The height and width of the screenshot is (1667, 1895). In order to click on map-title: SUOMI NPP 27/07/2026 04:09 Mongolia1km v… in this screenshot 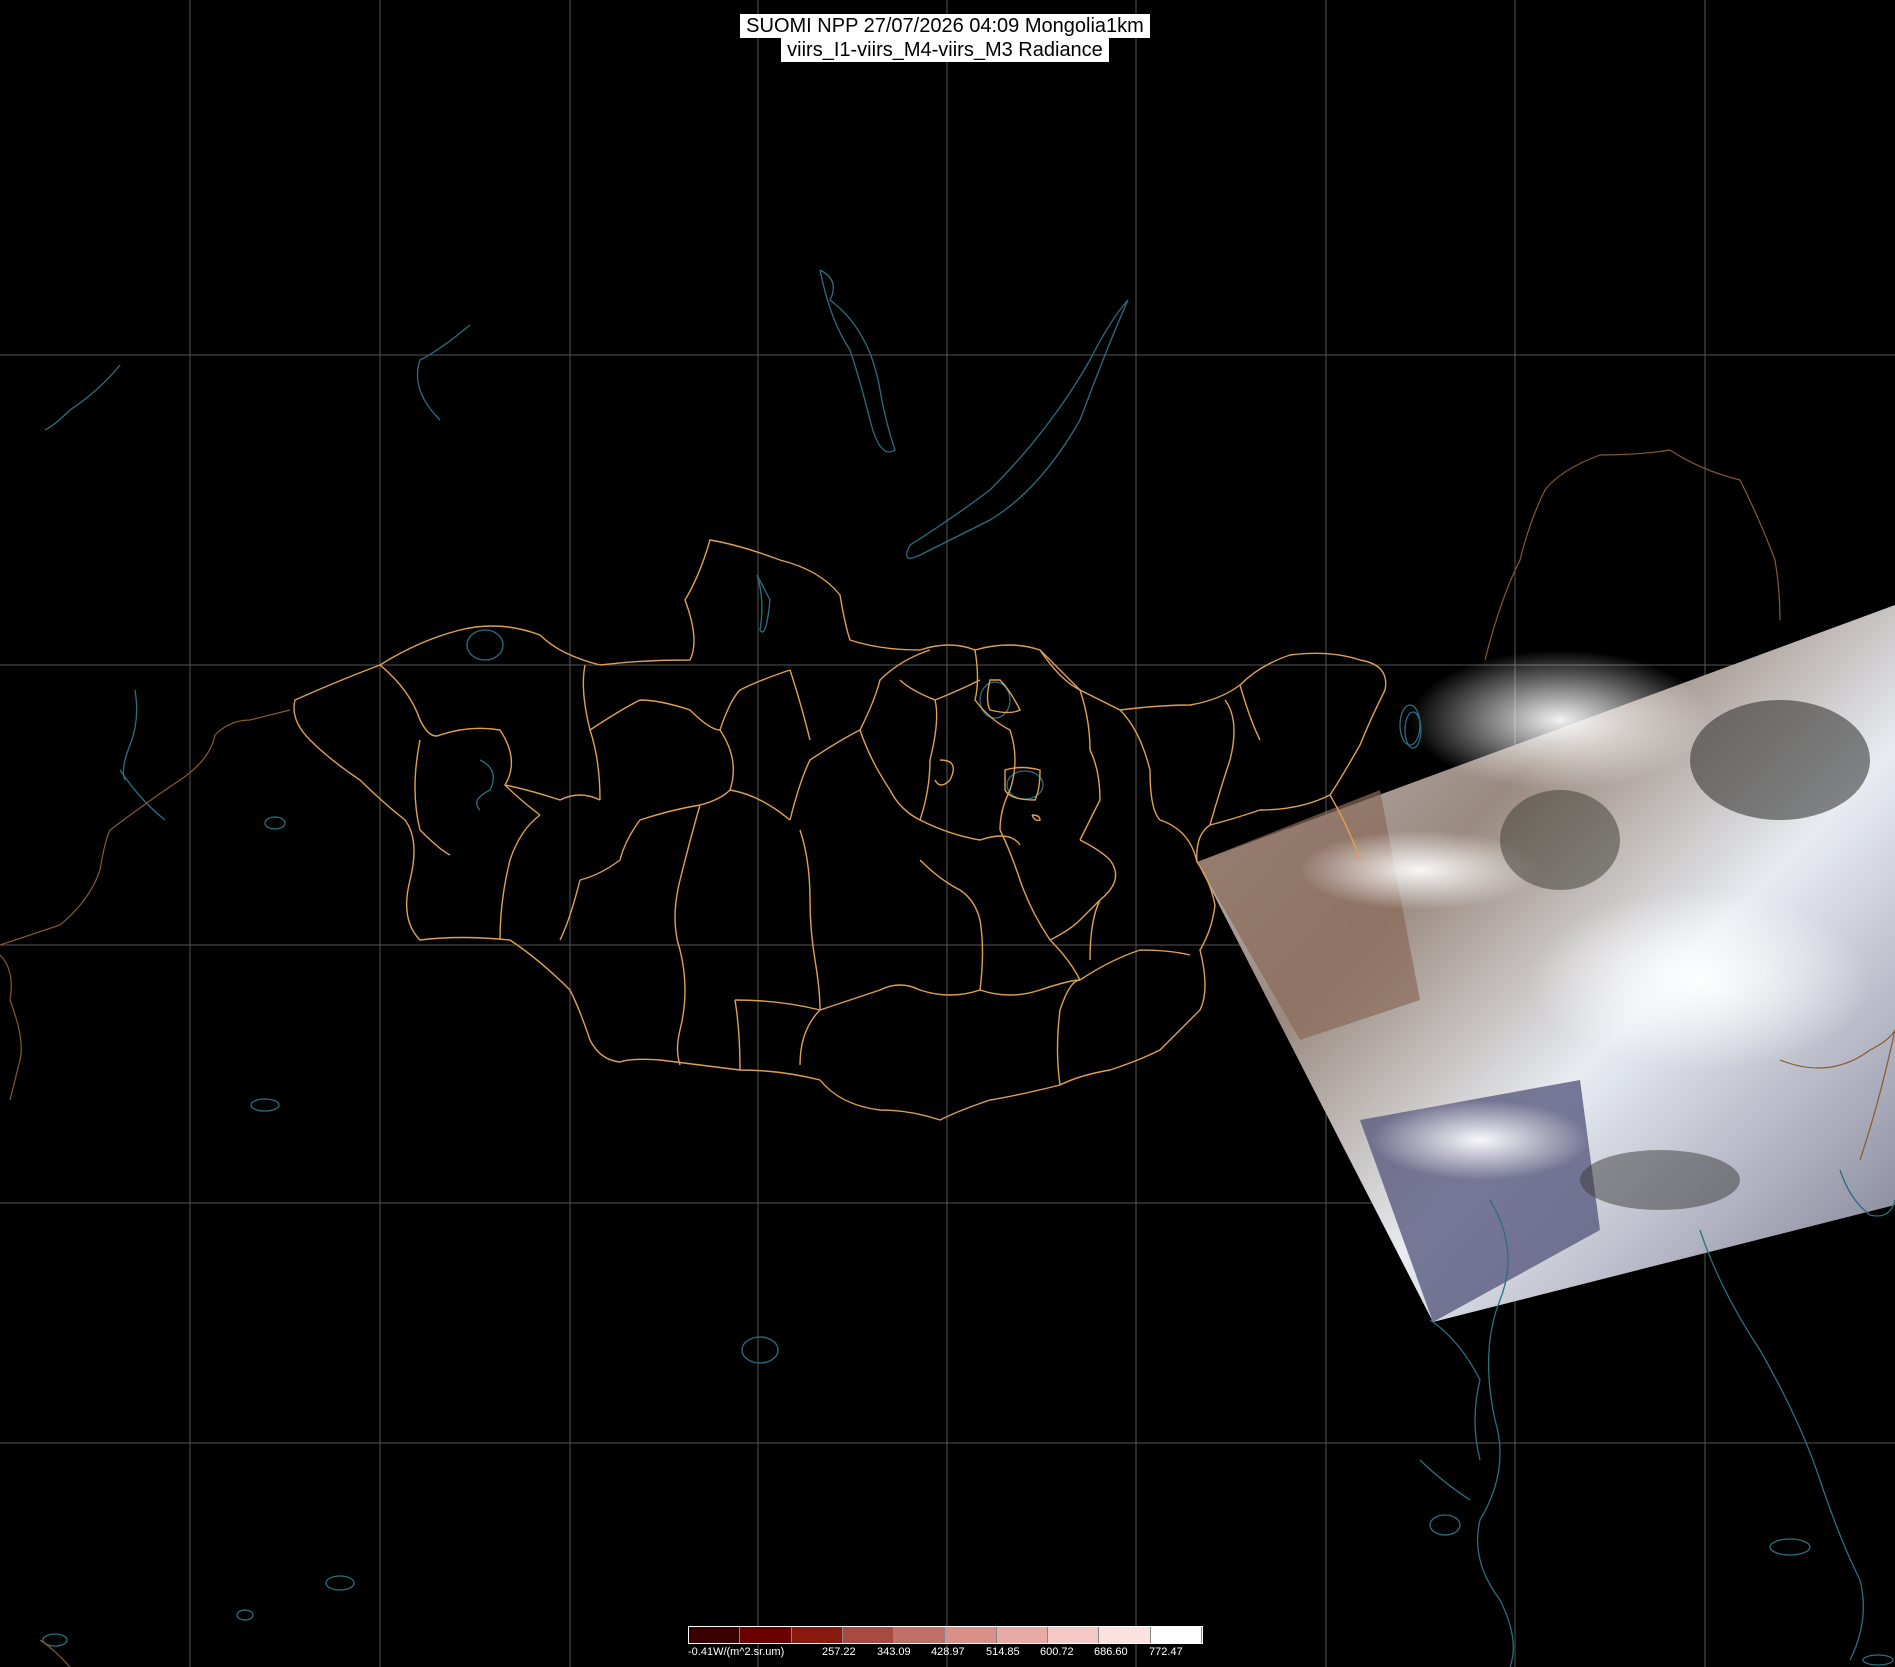, I will do `click(945, 38)`.